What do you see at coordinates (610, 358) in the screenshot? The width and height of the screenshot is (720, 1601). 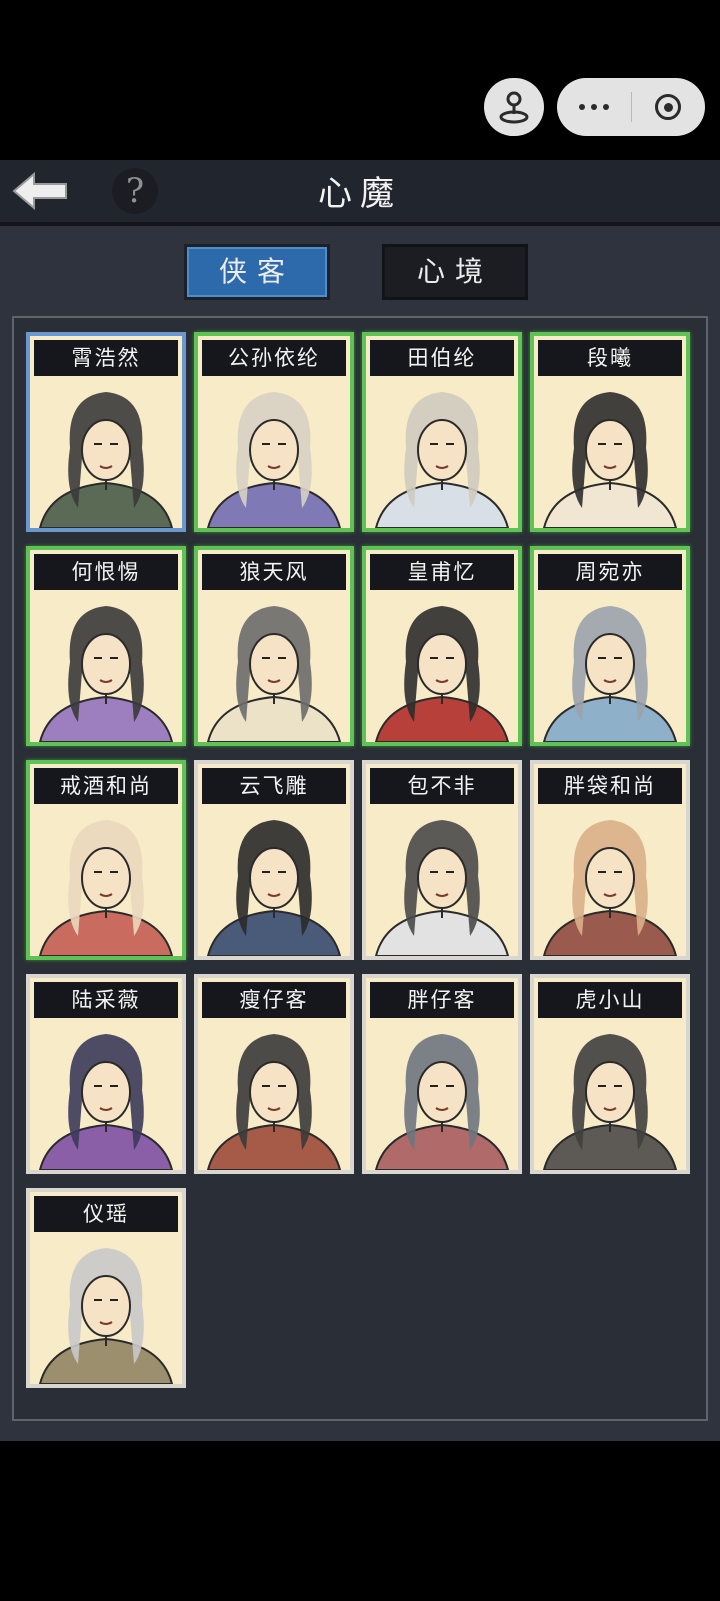 I see `character-name: 段曦` at bounding box center [610, 358].